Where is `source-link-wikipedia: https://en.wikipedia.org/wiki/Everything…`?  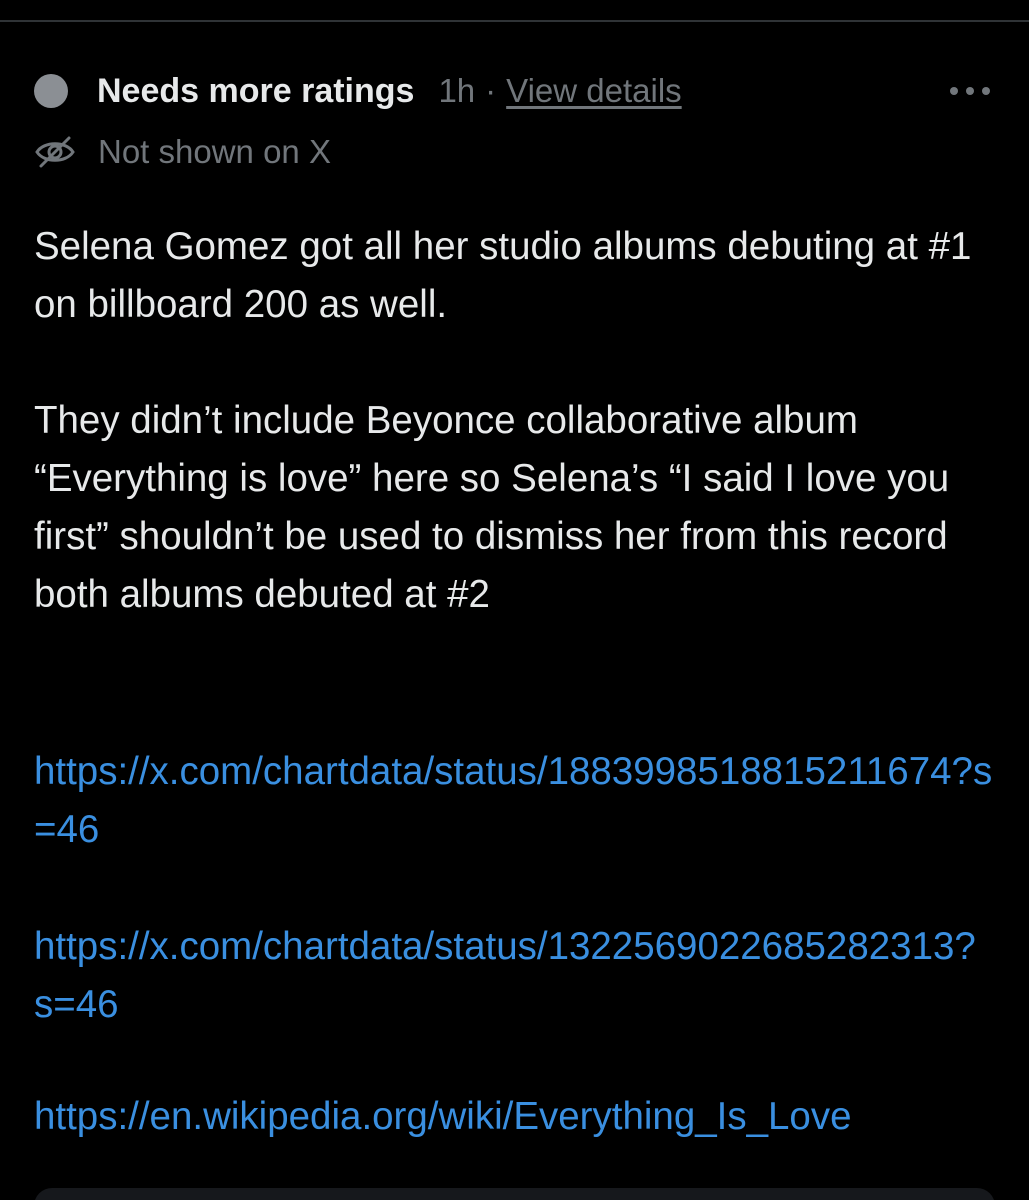 source-link-wikipedia: https://en.wikipedia.org/wiki/Everything… is located at coordinates (514, 1117).